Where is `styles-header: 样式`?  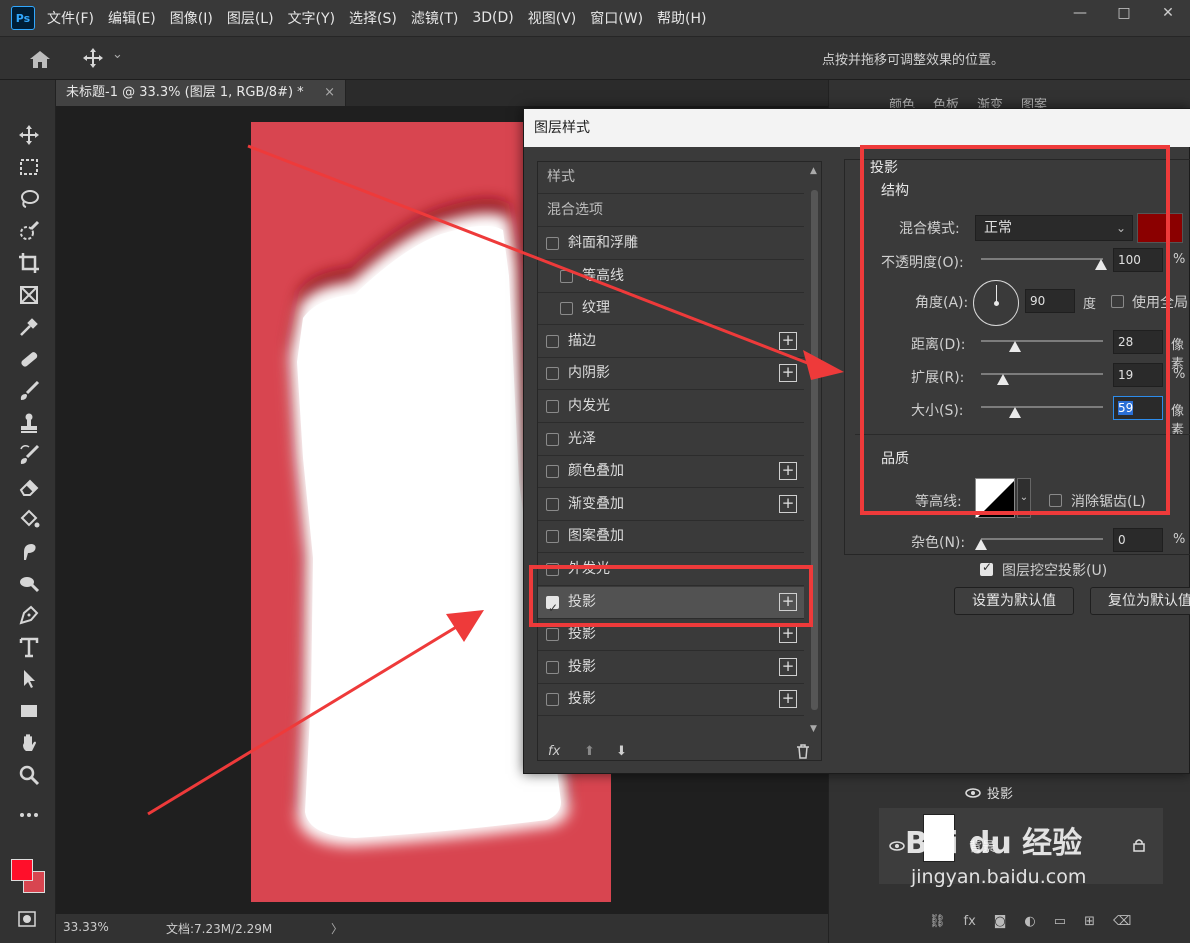 styles-header: 样式 is located at coordinates (671, 178).